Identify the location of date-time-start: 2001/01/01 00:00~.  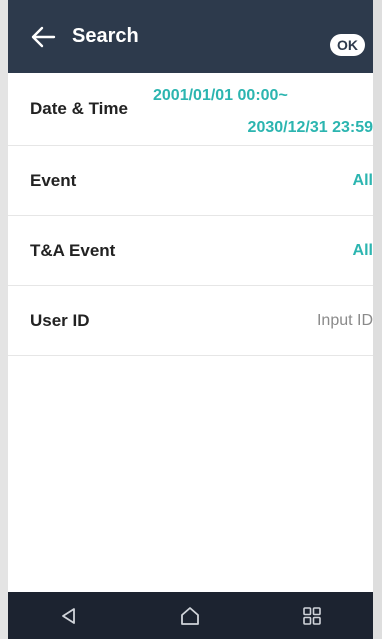
(220, 95).